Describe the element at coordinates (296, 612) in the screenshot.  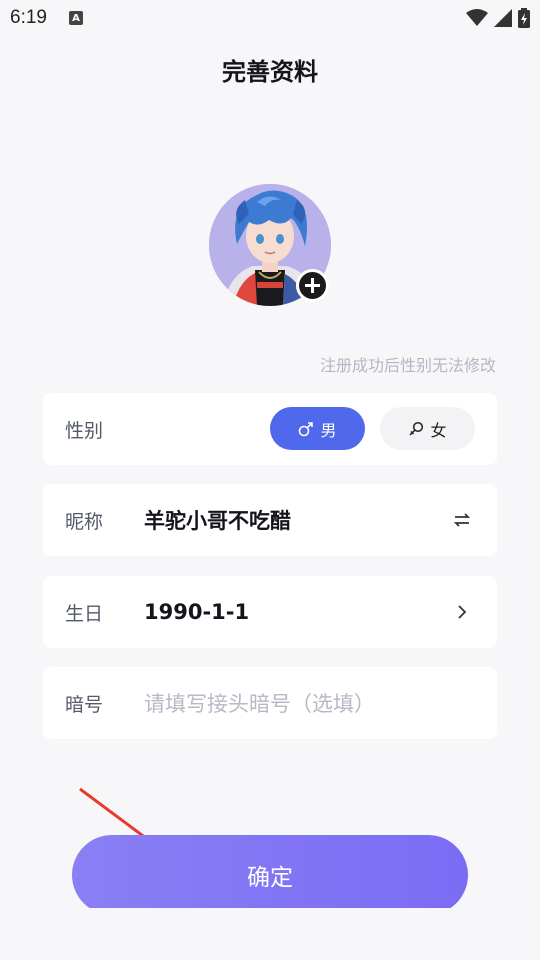
I see `birthday-value: 1990-1-1` at that location.